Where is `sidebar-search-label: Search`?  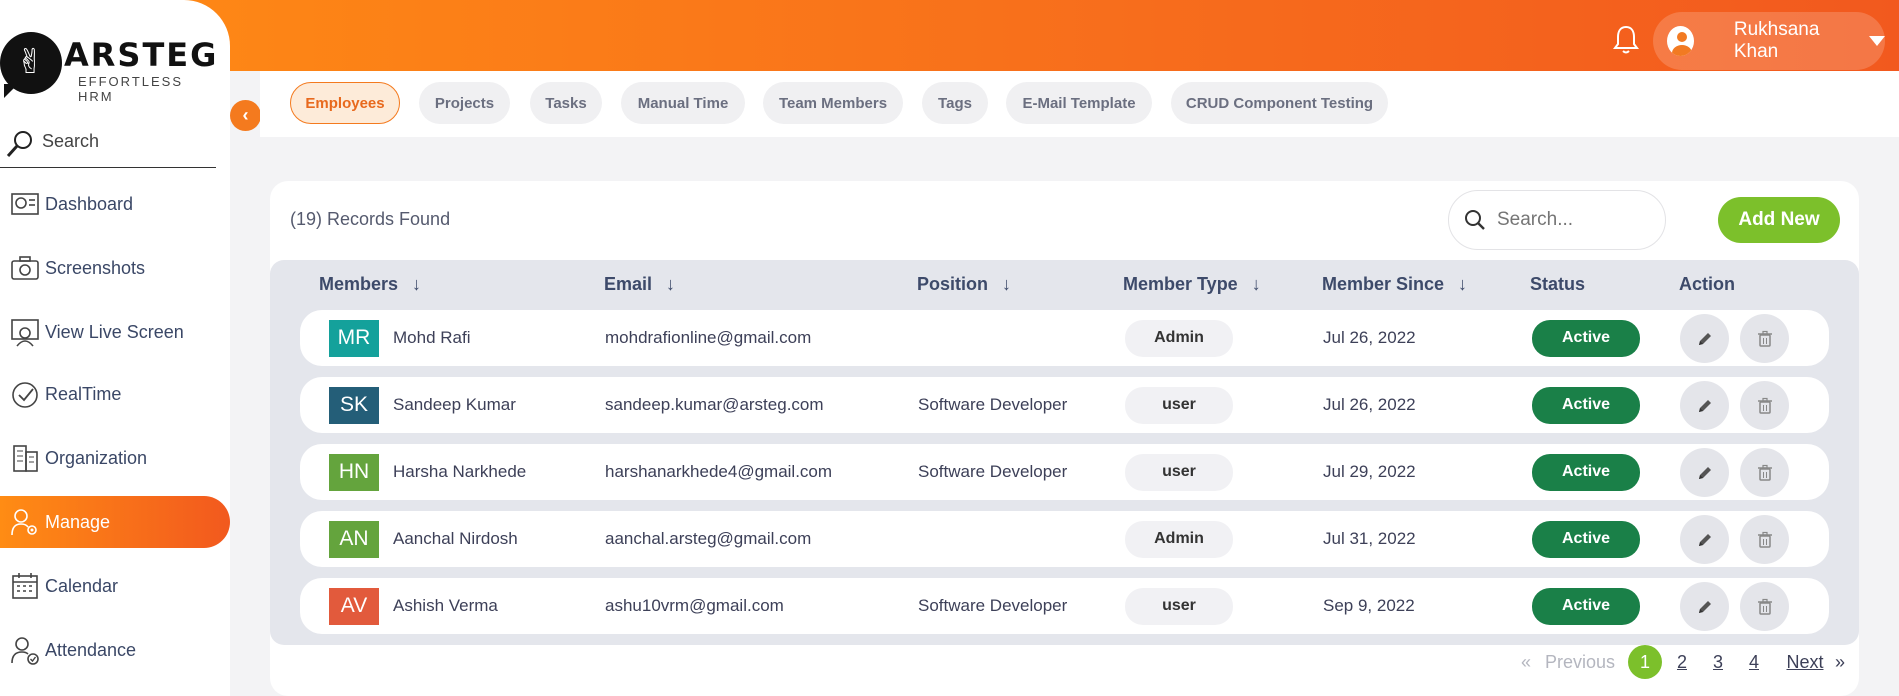 sidebar-search-label: Search is located at coordinates (71, 141).